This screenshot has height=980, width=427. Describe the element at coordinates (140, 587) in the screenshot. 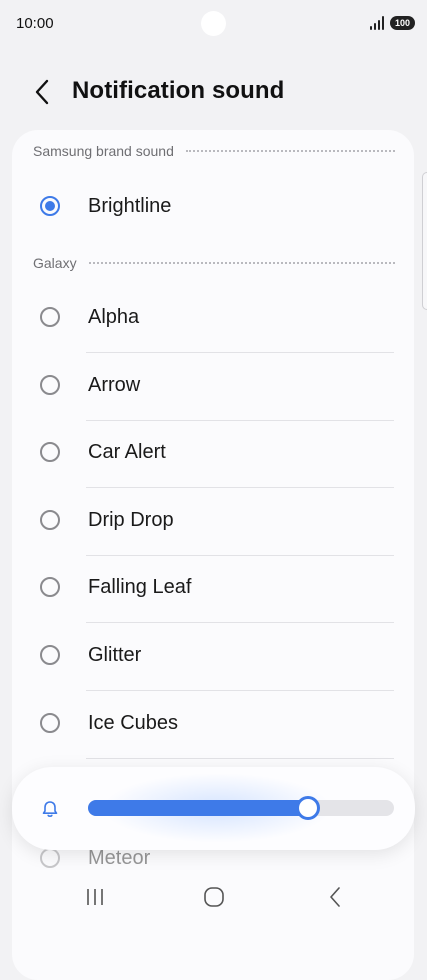

I see `list-item-label: Falling Leaf` at that location.